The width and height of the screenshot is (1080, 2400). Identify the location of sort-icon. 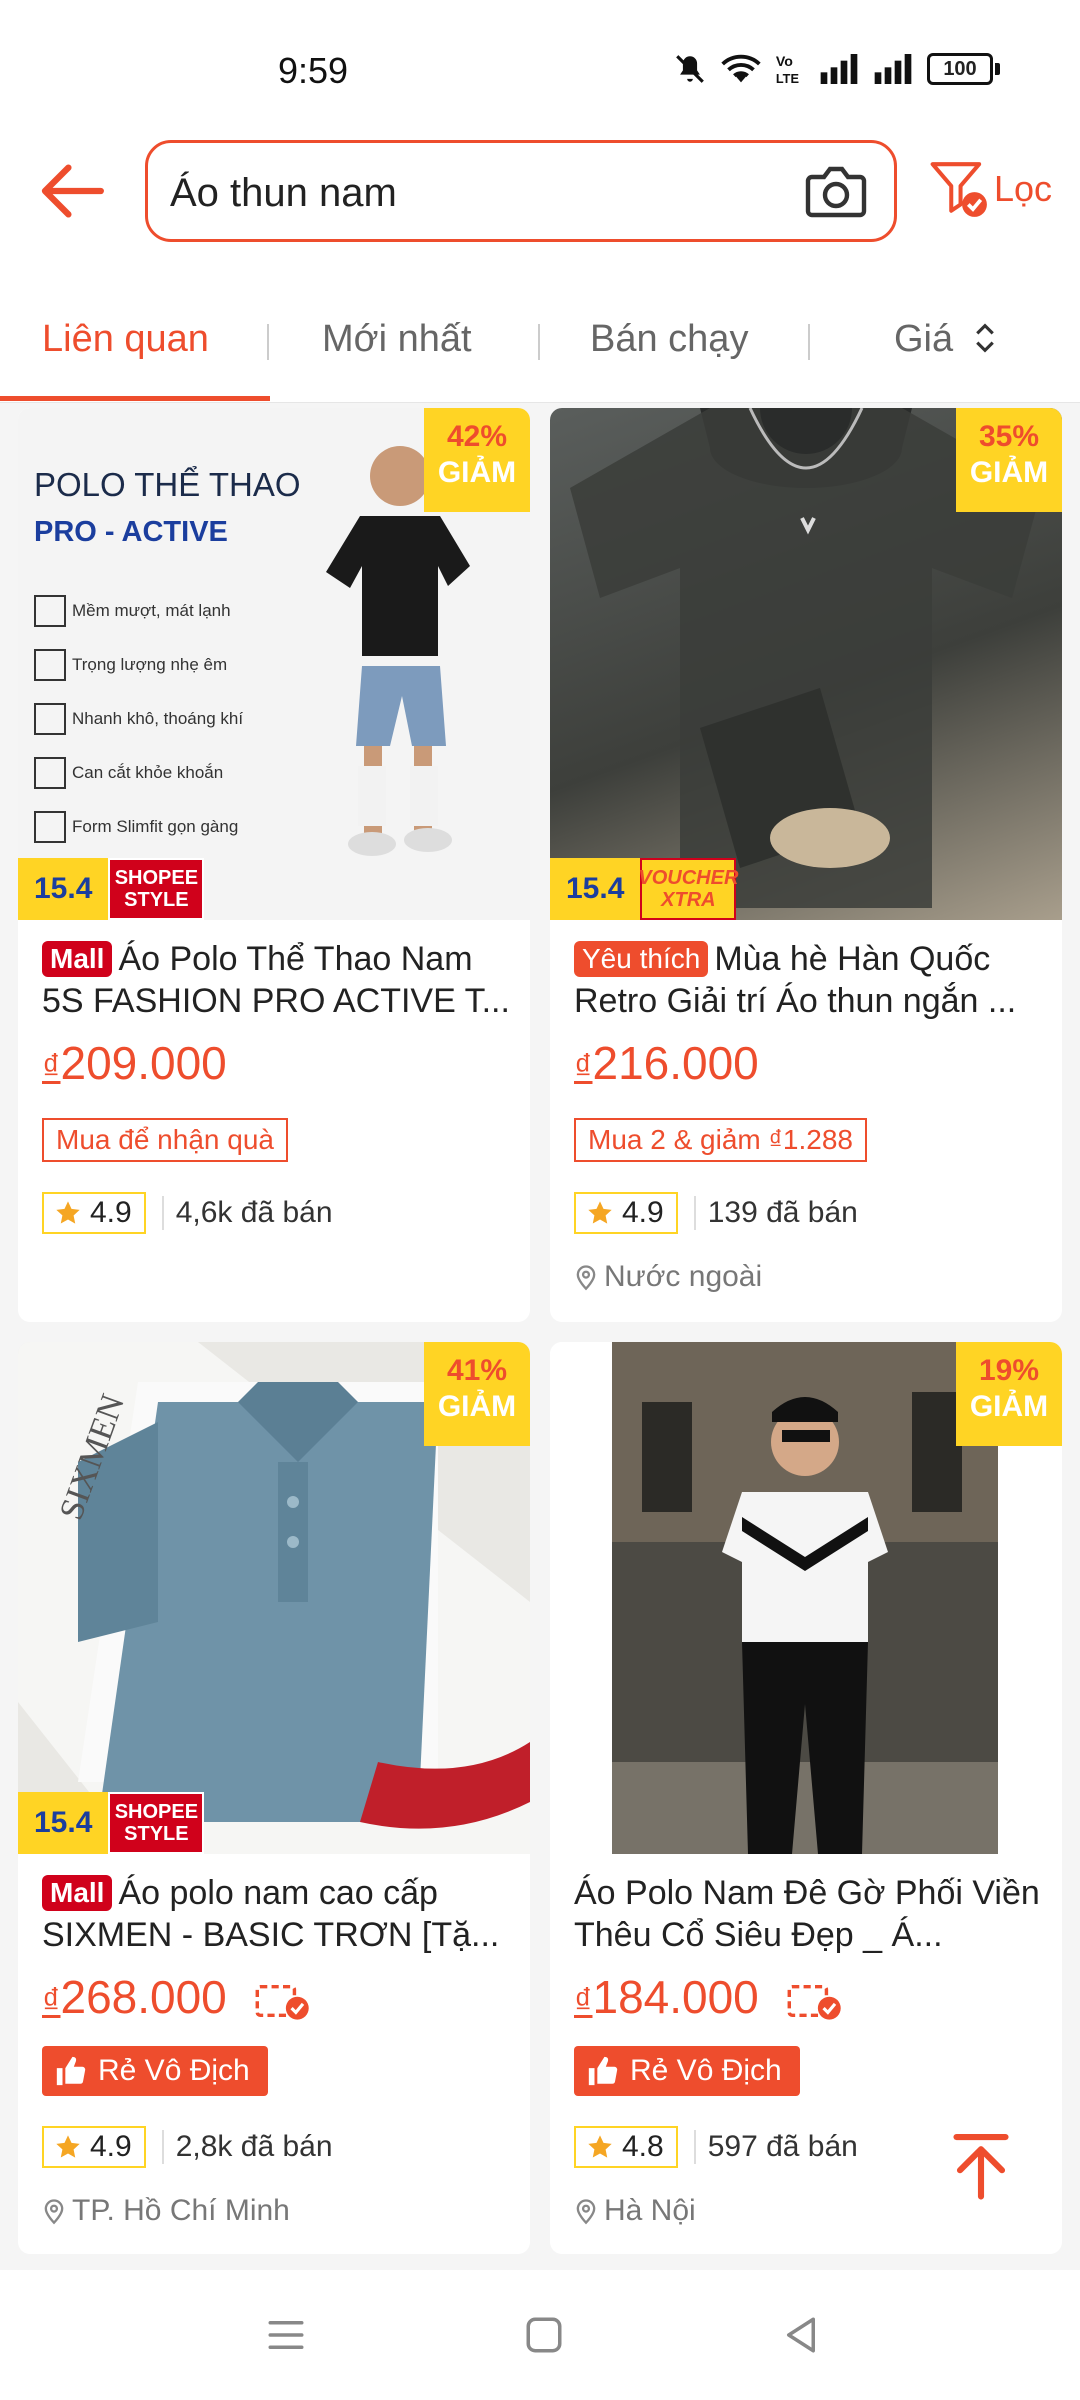
(984, 338).